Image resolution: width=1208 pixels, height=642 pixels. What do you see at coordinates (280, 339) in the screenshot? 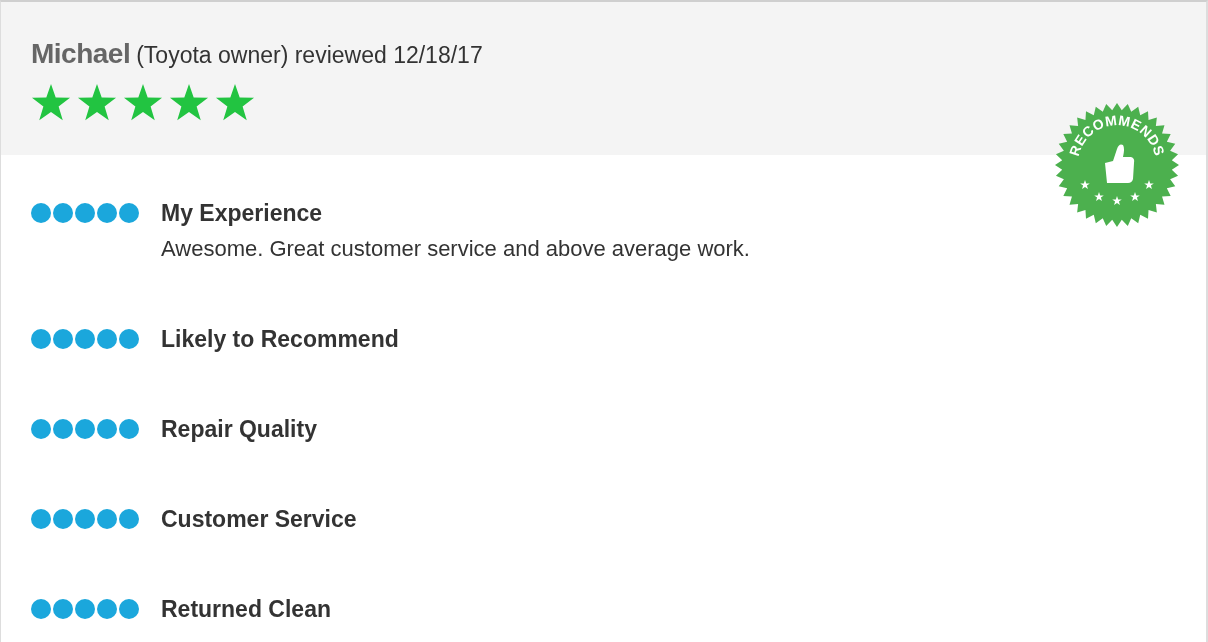
I see `criterion-title: Likely to Recommend` at bounding box center [280, 339].